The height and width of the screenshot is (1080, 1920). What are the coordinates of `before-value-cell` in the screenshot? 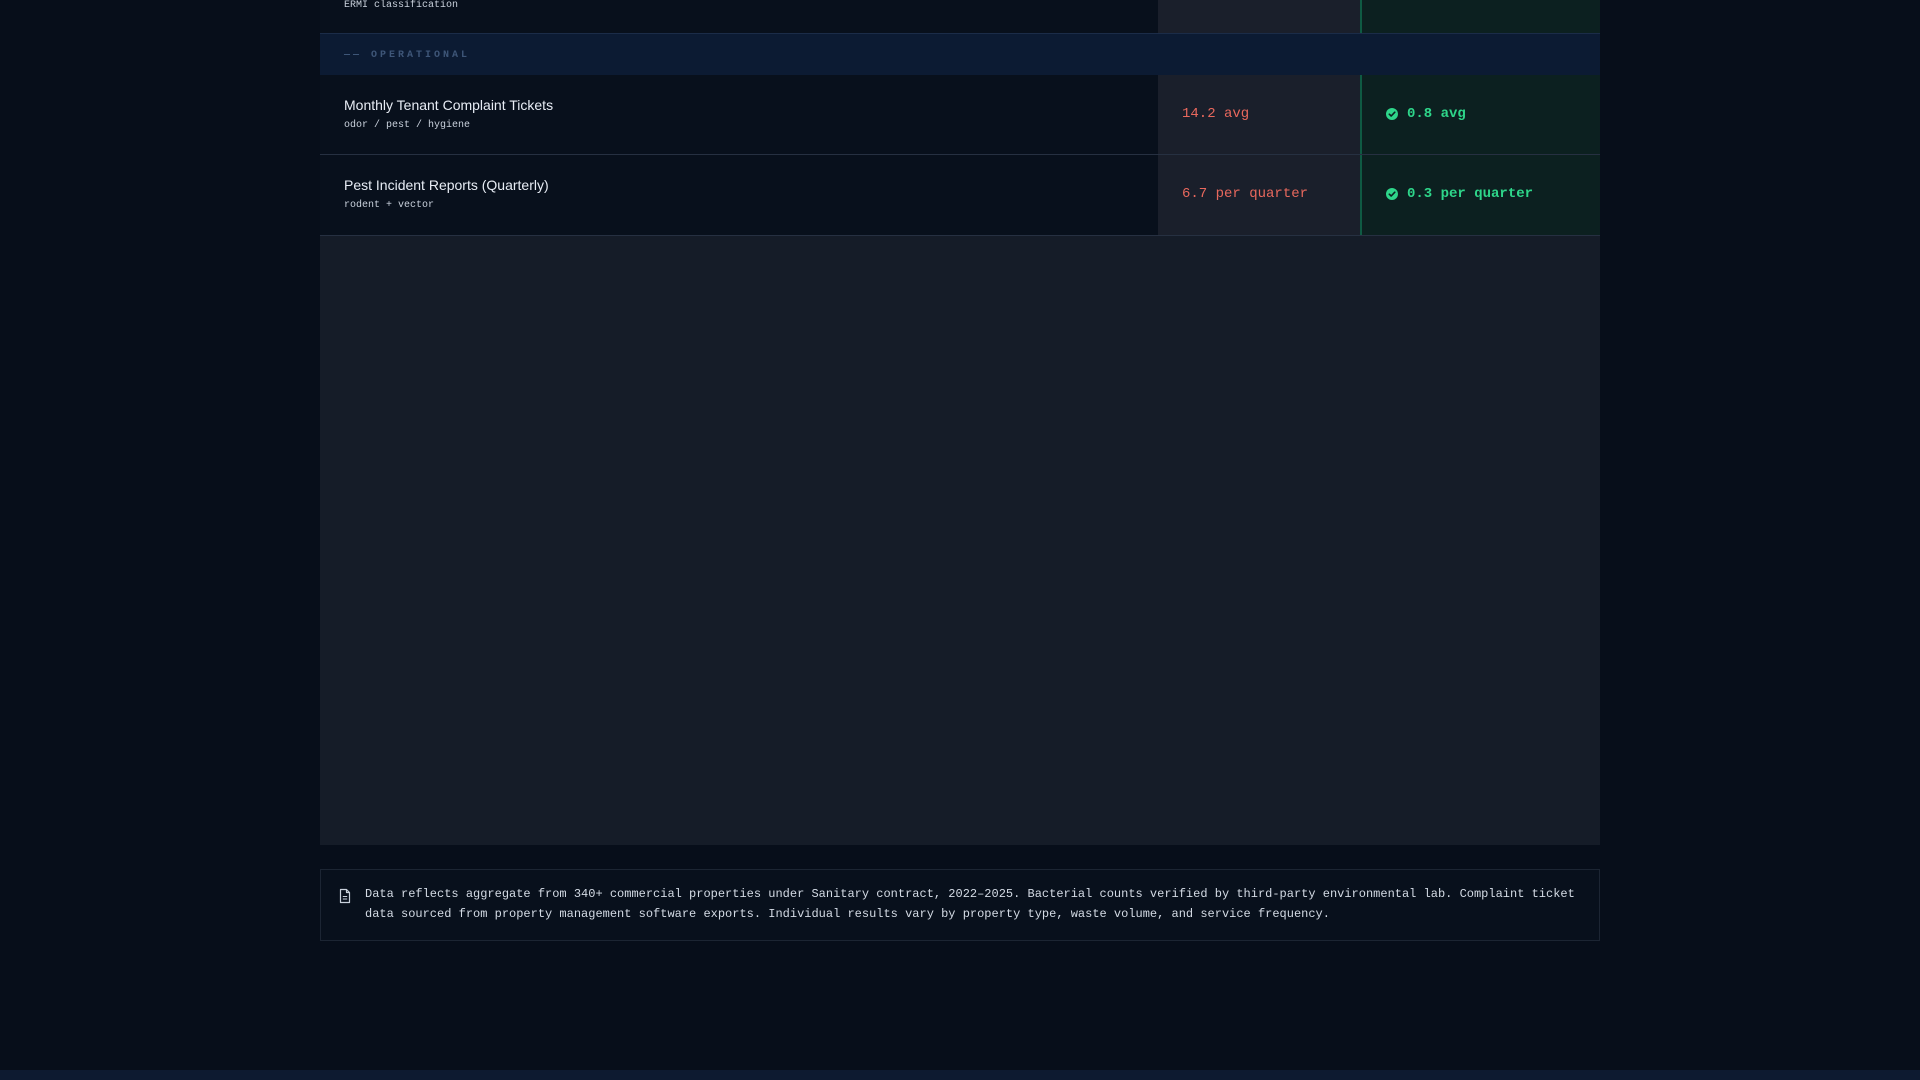 It's located at (1259, 16).